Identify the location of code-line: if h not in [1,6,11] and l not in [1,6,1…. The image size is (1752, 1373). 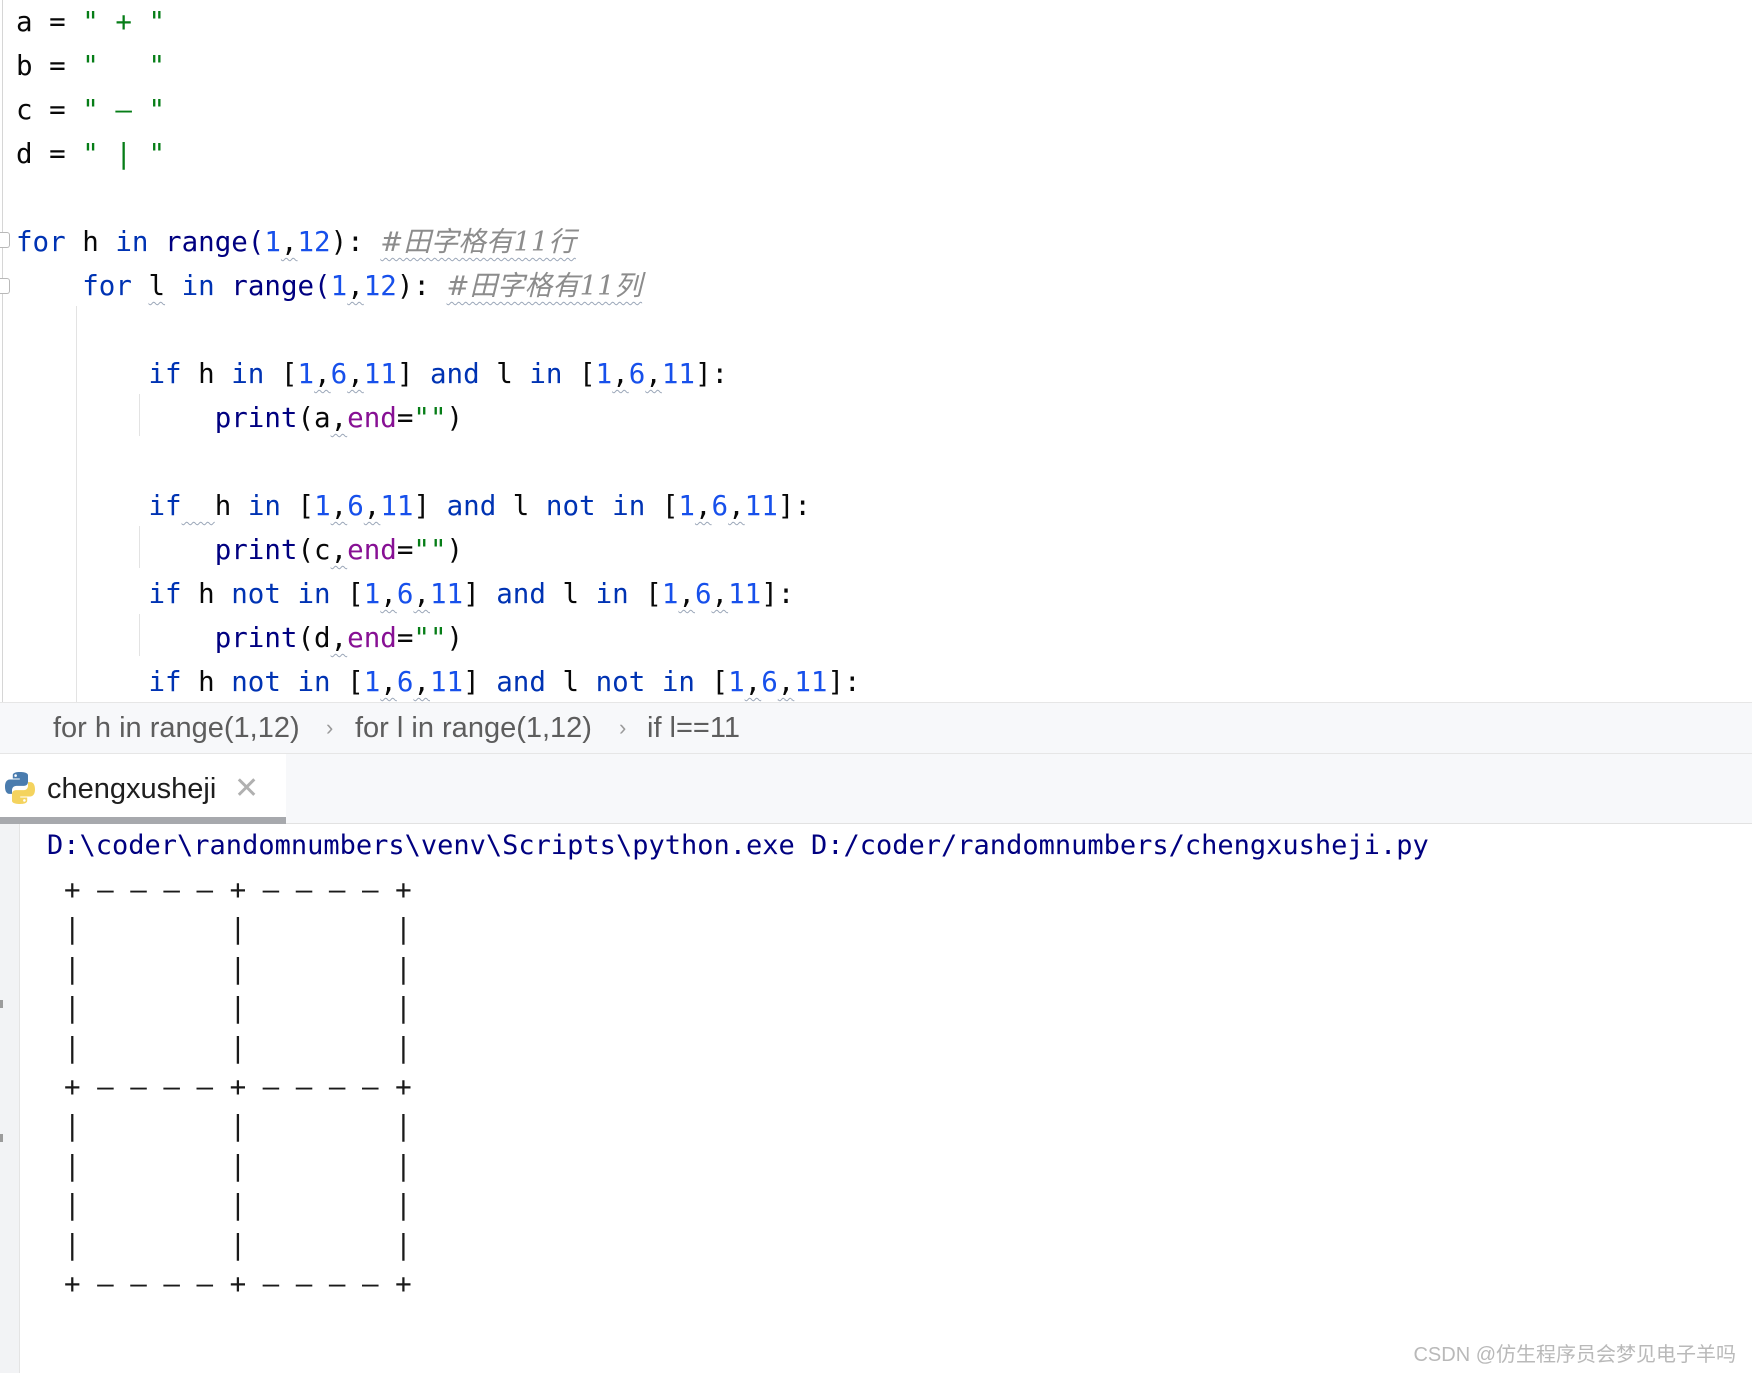
(438, 682).